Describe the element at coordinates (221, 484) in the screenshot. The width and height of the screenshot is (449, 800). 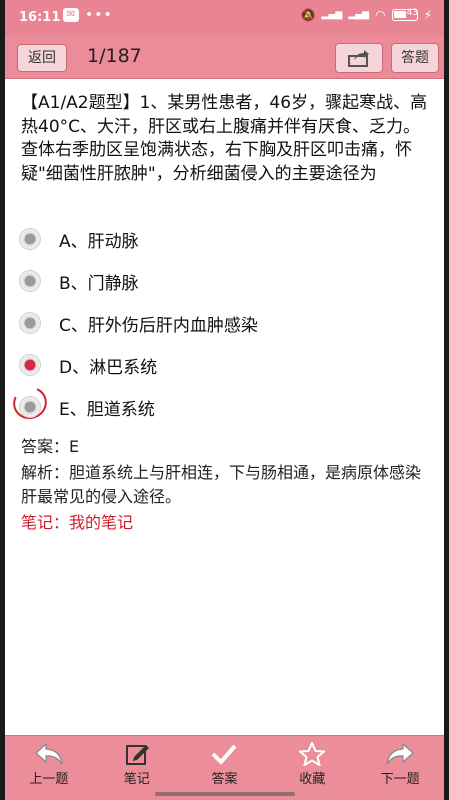
I see `answer-analysis: 解析：胆道系统上与肝相连，下与肠相通，是病原体感染肝最常见的侵入途径。` at that location.